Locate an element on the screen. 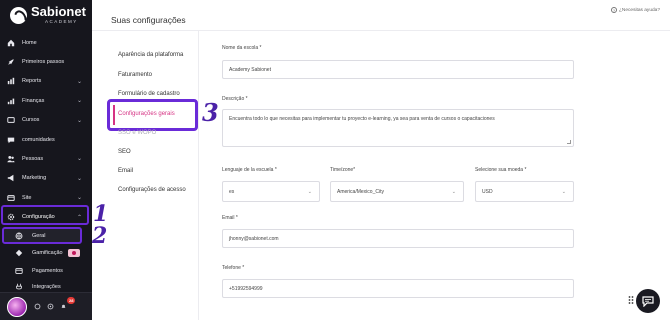  sidebar-subitem-gamificacao: Gamificação is located at coordinates (46, 253).